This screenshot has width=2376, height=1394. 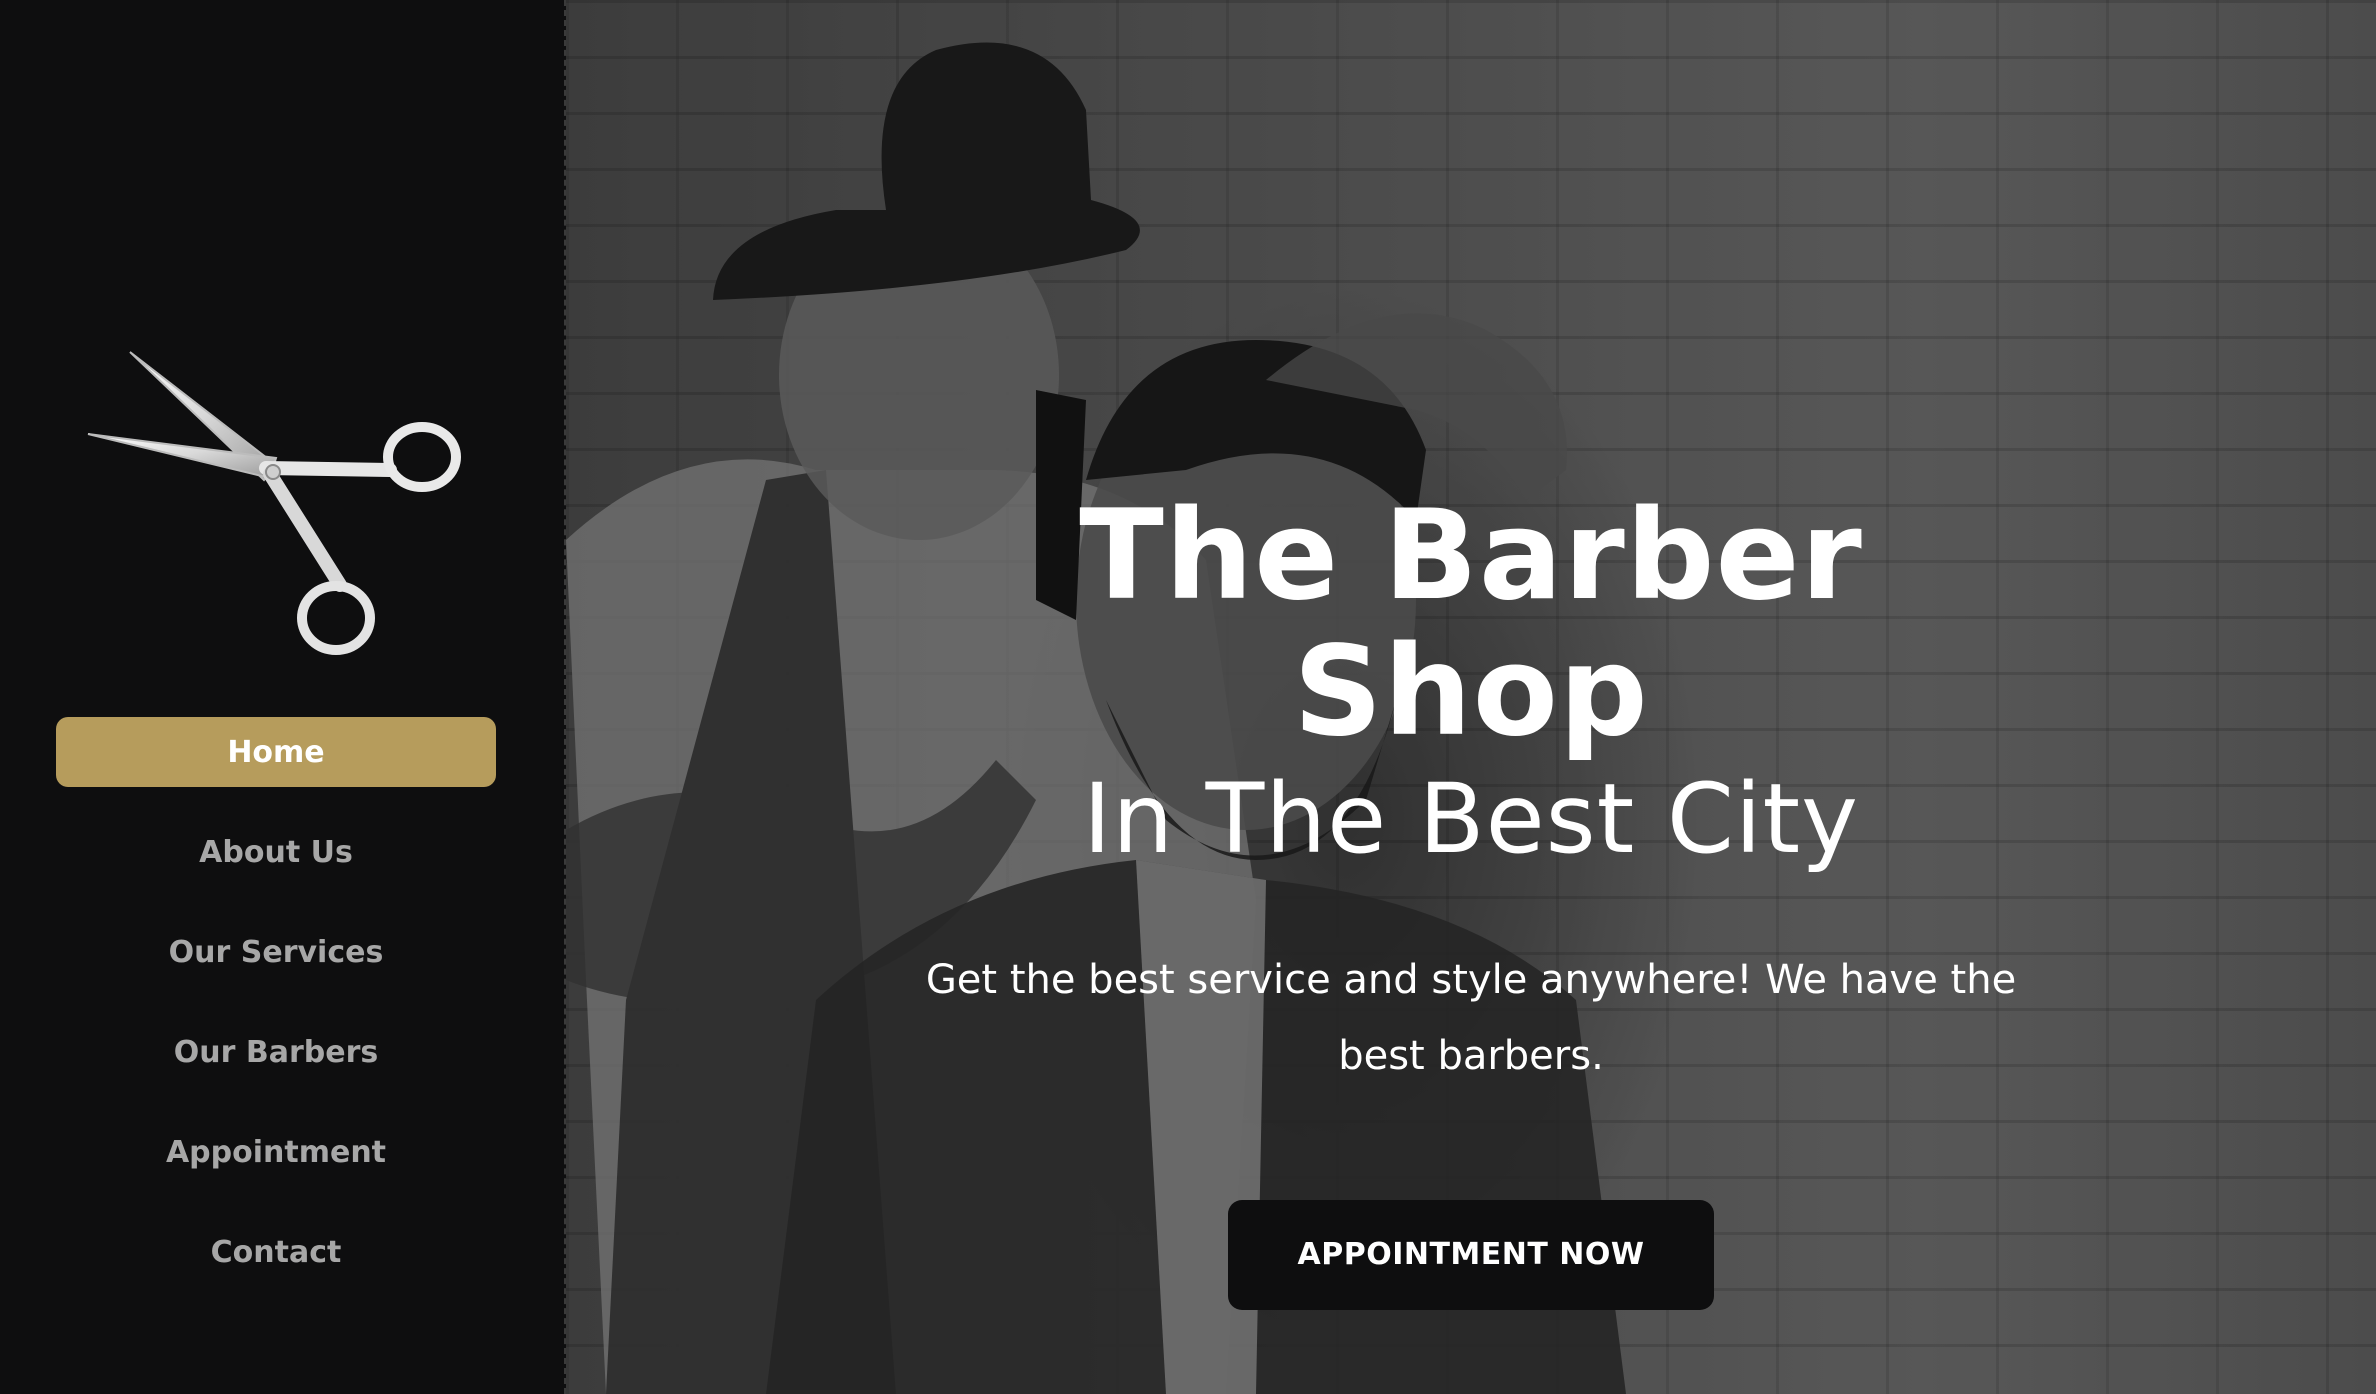 I want to click on appointment-now-button: APPOINTMENT NOW, so click(x=1471, y=1255).